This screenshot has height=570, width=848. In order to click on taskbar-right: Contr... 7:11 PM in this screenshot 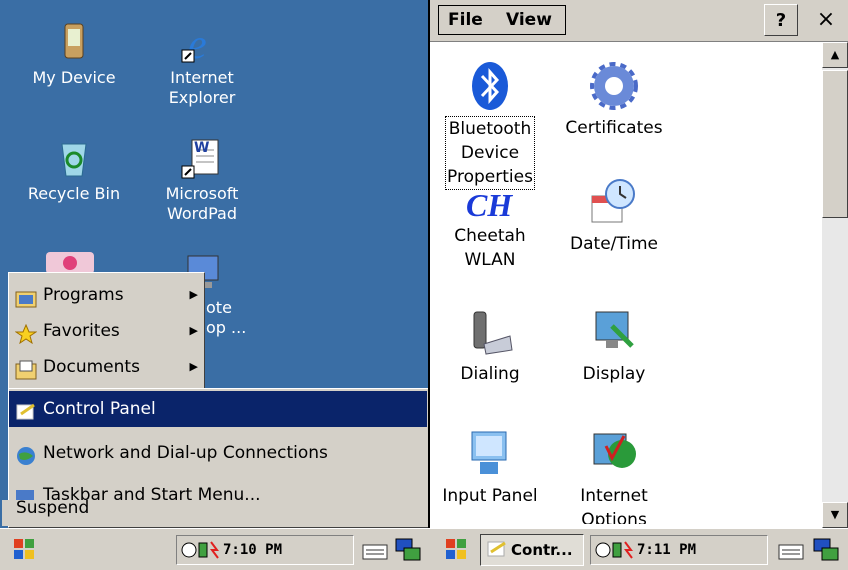, I will do `click(638, 549)`.